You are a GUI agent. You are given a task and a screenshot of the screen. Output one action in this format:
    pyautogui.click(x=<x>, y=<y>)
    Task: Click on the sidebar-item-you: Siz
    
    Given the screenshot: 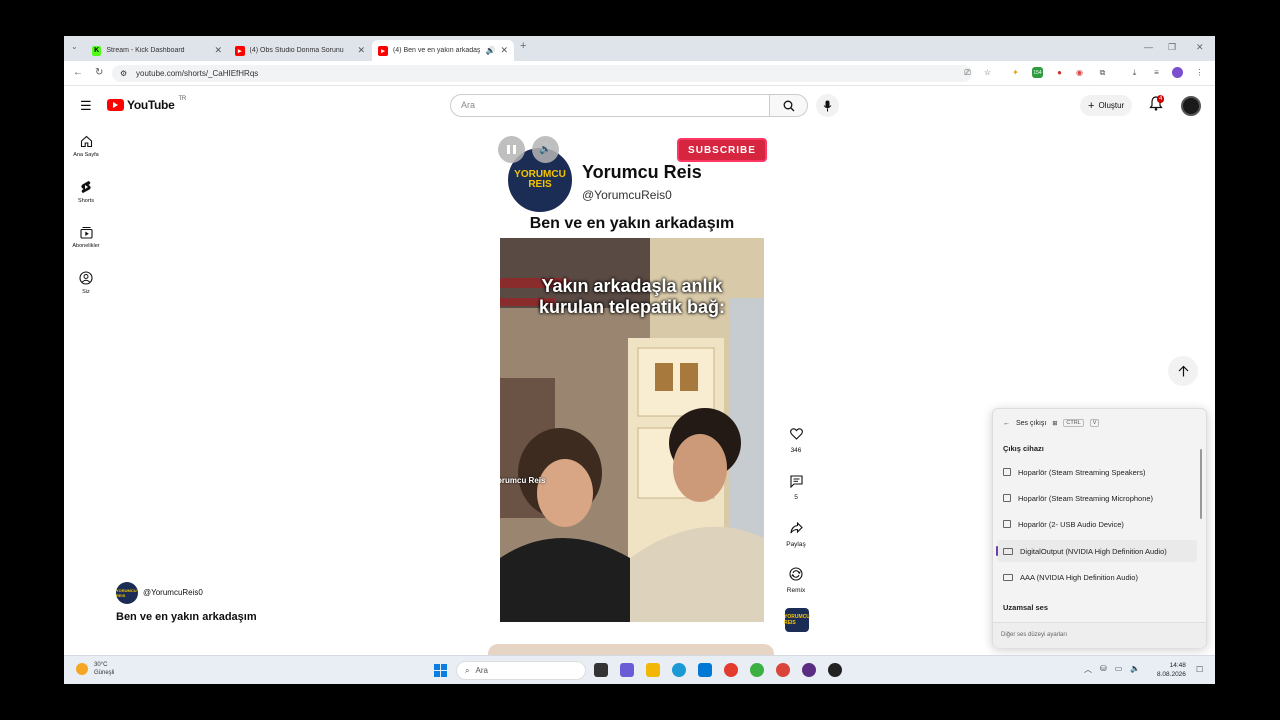 What is the action you would take?
    pyautogui.click(x=86, y=282)
    